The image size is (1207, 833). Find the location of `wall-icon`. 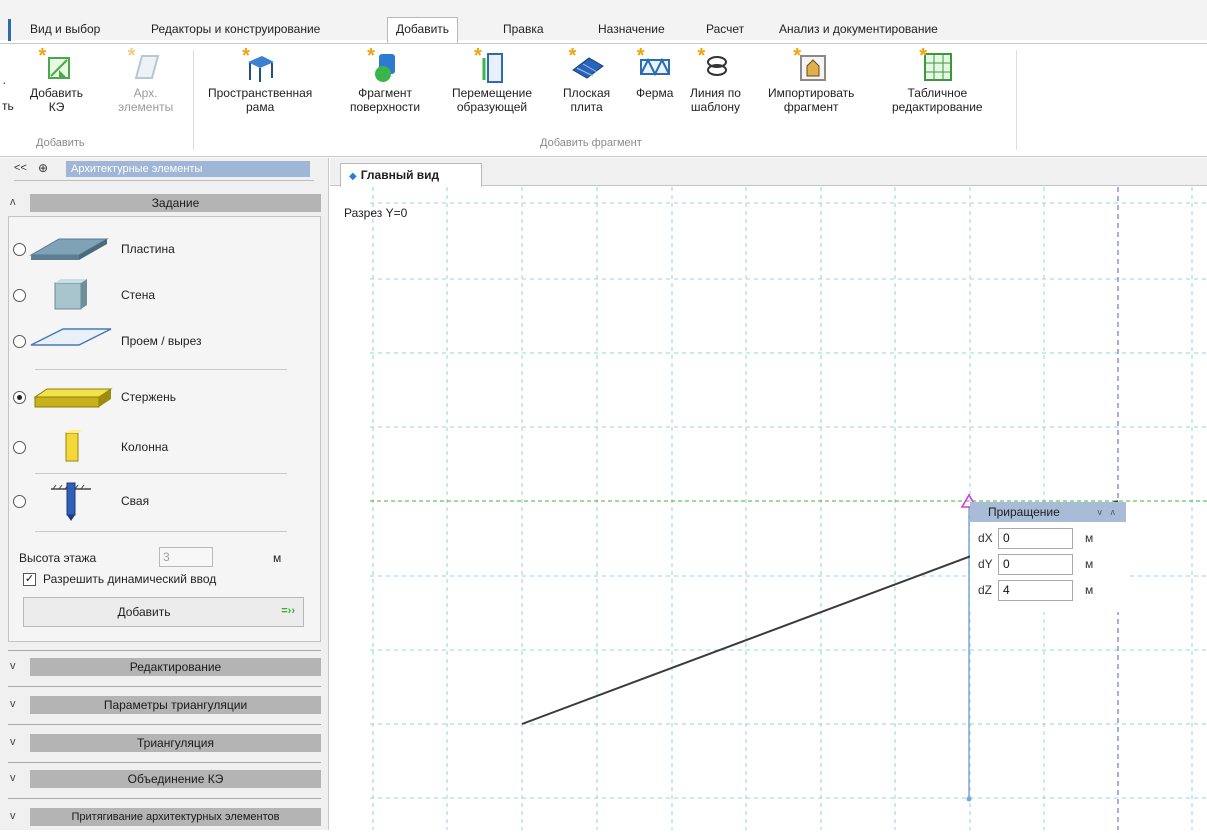

wall-icon is located at coordinates (70, 294).